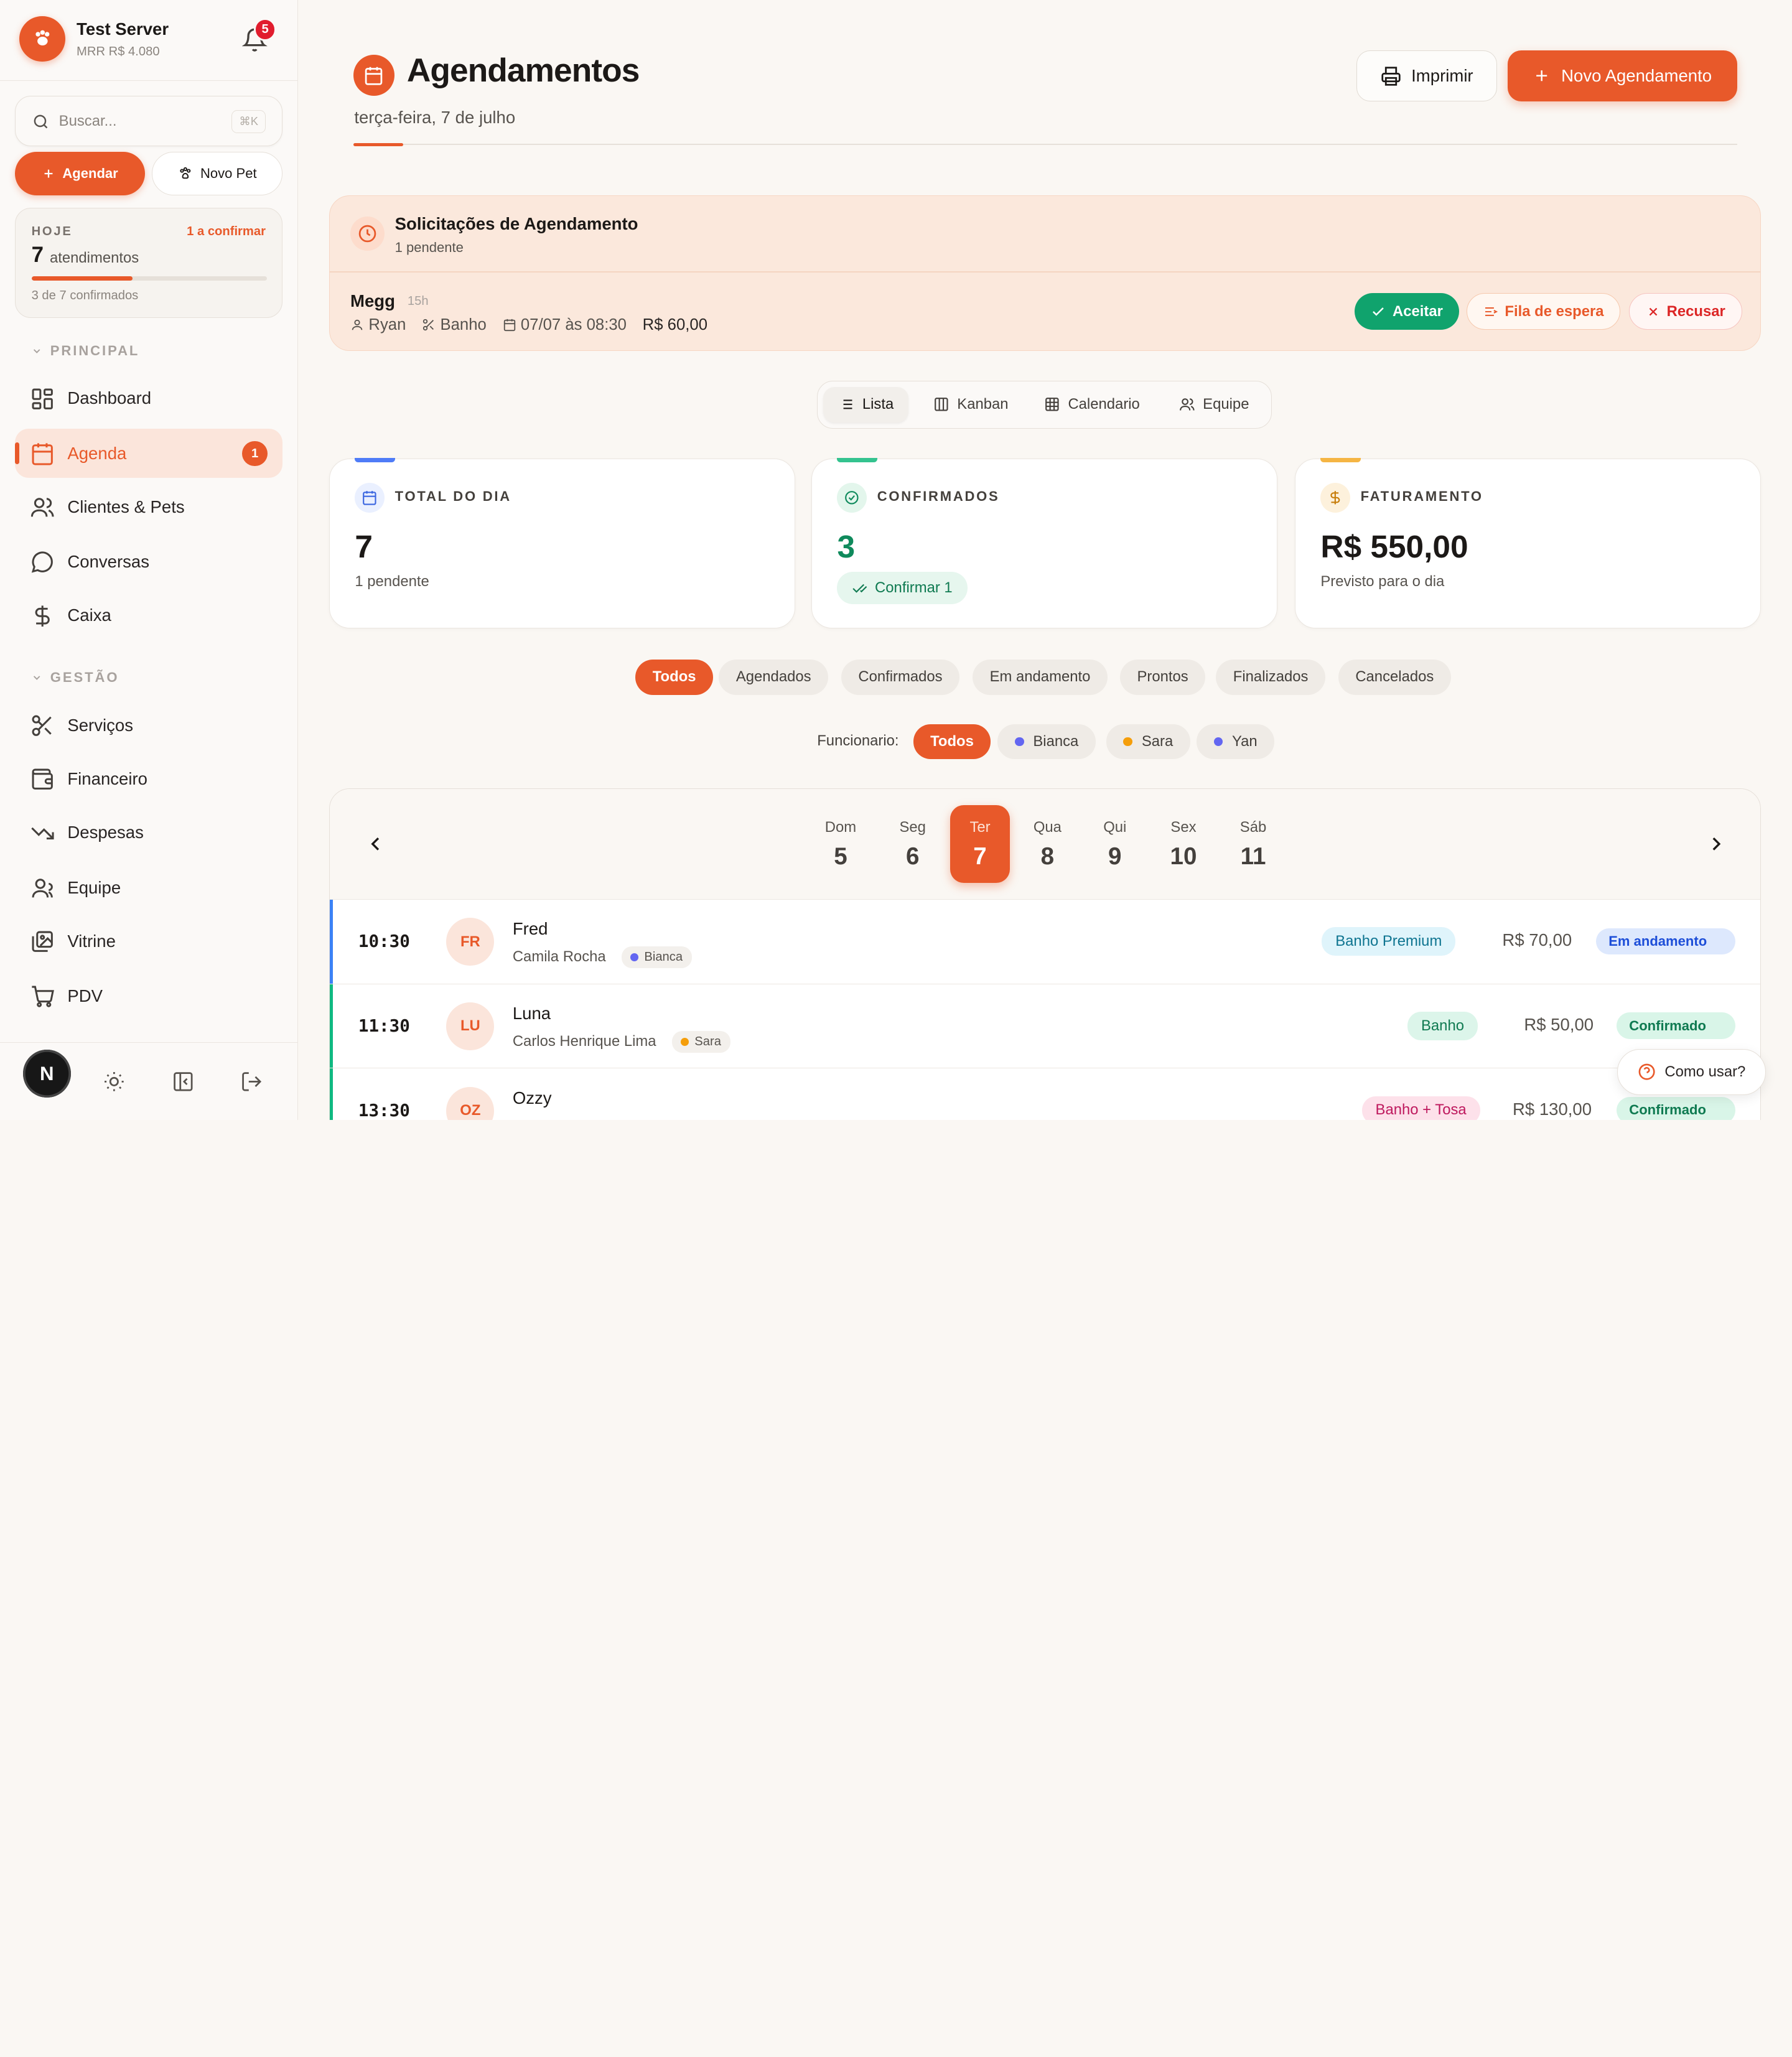 The height and width of the screenshot is (2057, 1792). Describe the element at coordinates (857, 460) in the screenshot. I see `stat-accent` at that location.